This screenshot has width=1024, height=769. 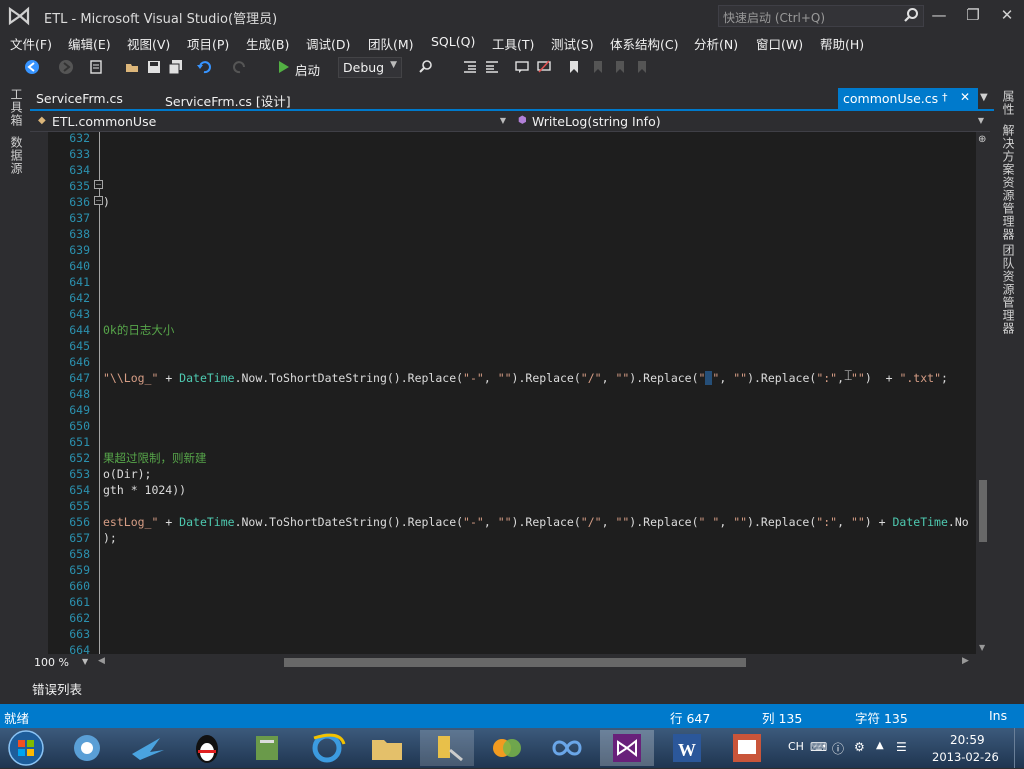 I want to click on pin-icon: †, so click(x=945, y=97).